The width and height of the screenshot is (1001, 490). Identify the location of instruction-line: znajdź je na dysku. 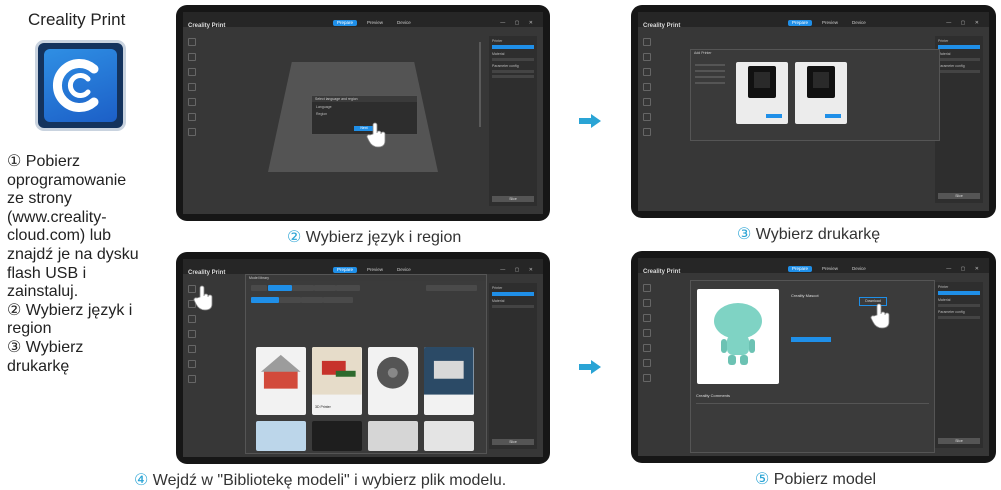
(73, 254).